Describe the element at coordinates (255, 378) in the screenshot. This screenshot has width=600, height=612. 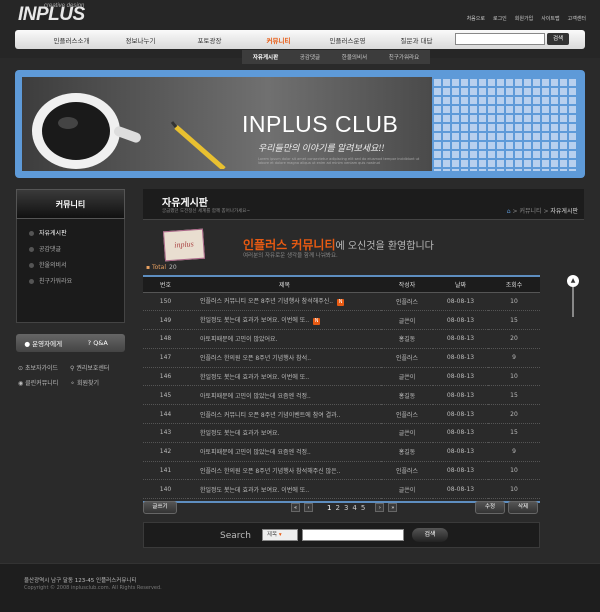
I see `row-title: 한일정도 봇는데 효과가 보여요. 이번에 또..` at that location.